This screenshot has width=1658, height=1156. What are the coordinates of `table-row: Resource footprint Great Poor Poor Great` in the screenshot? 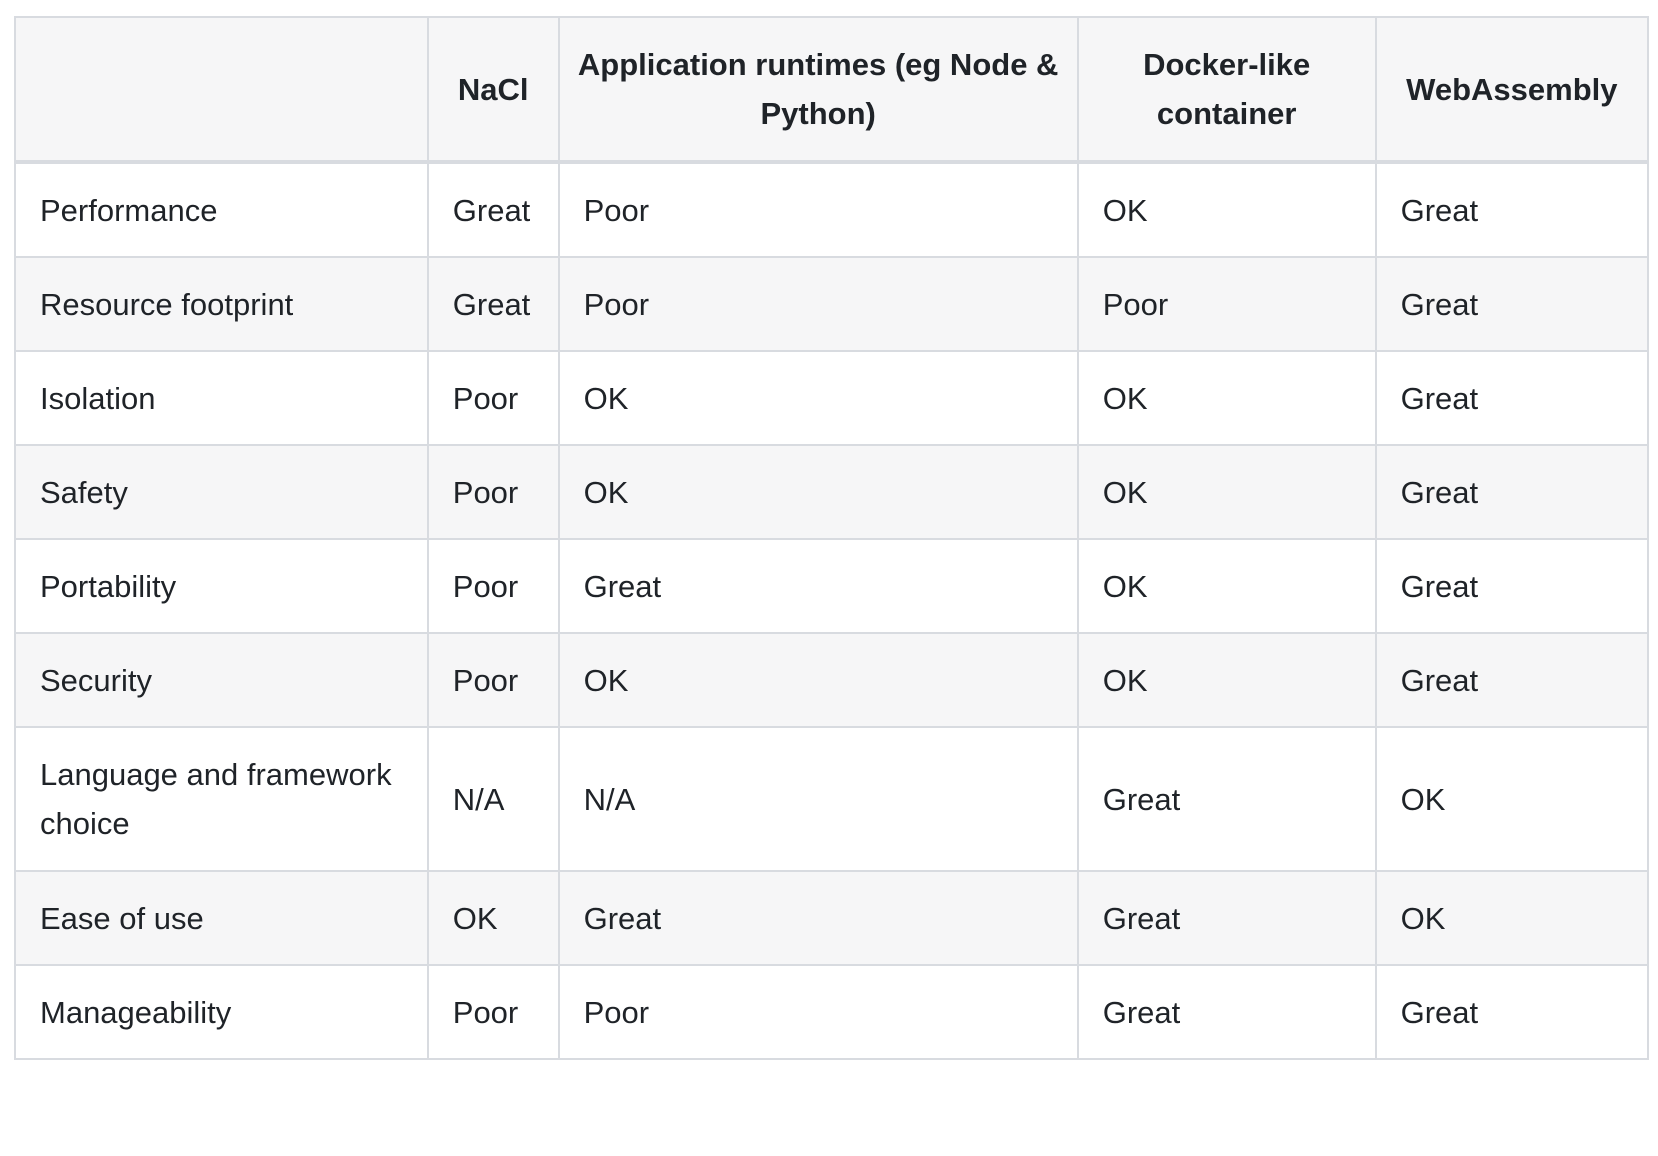 It's located at (832, 304).